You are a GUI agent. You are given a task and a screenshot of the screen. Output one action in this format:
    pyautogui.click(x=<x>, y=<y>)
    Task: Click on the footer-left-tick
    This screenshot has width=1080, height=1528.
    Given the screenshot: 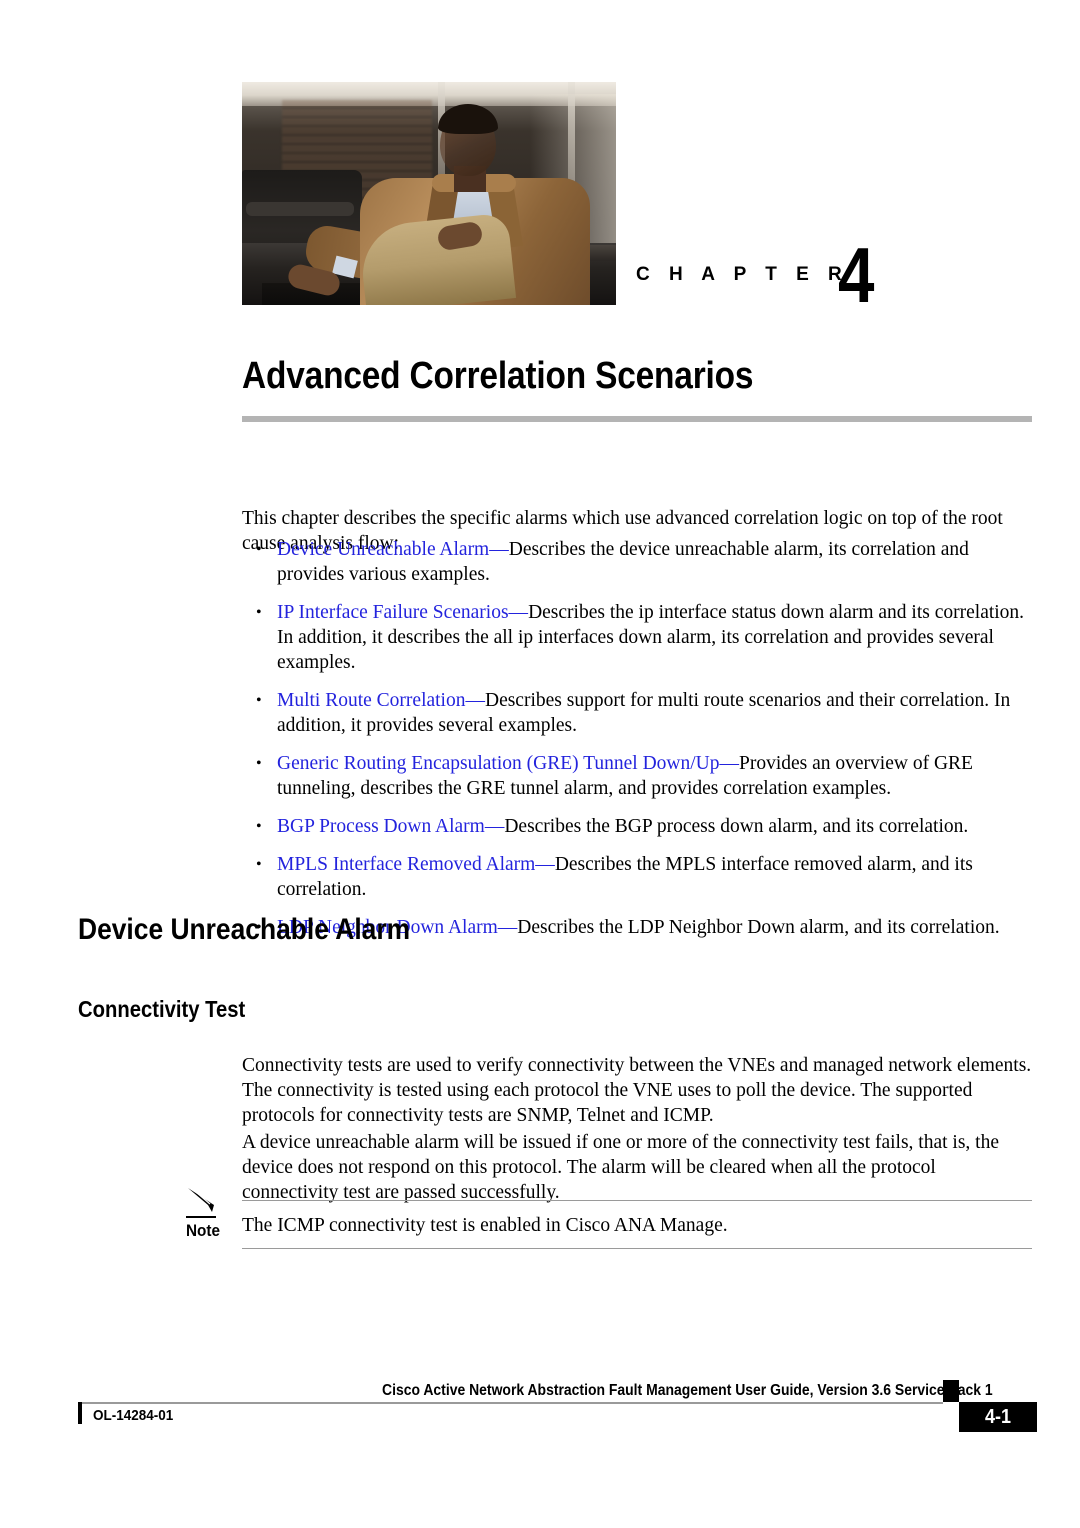 What is the action you would take?
    pyautogui.click(x=80, y=1413)
    